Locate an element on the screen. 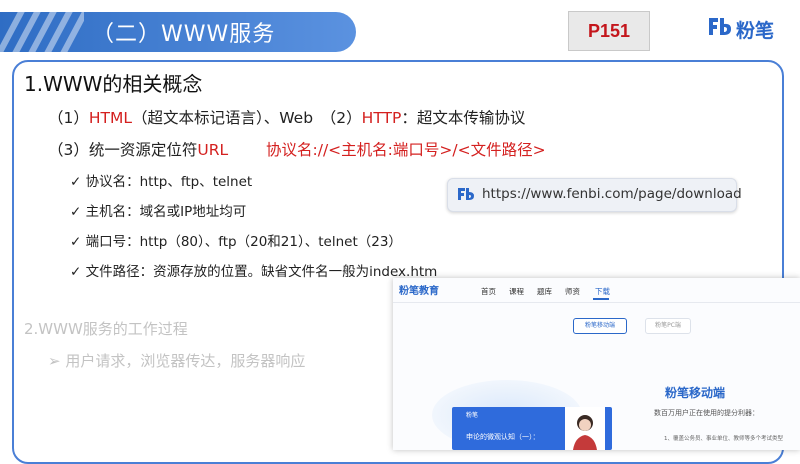 The width and height of the screenshot is (800, 464). list-item: ✓ 协议名：http、ftp、telnet is located at coordinates (161, 180).